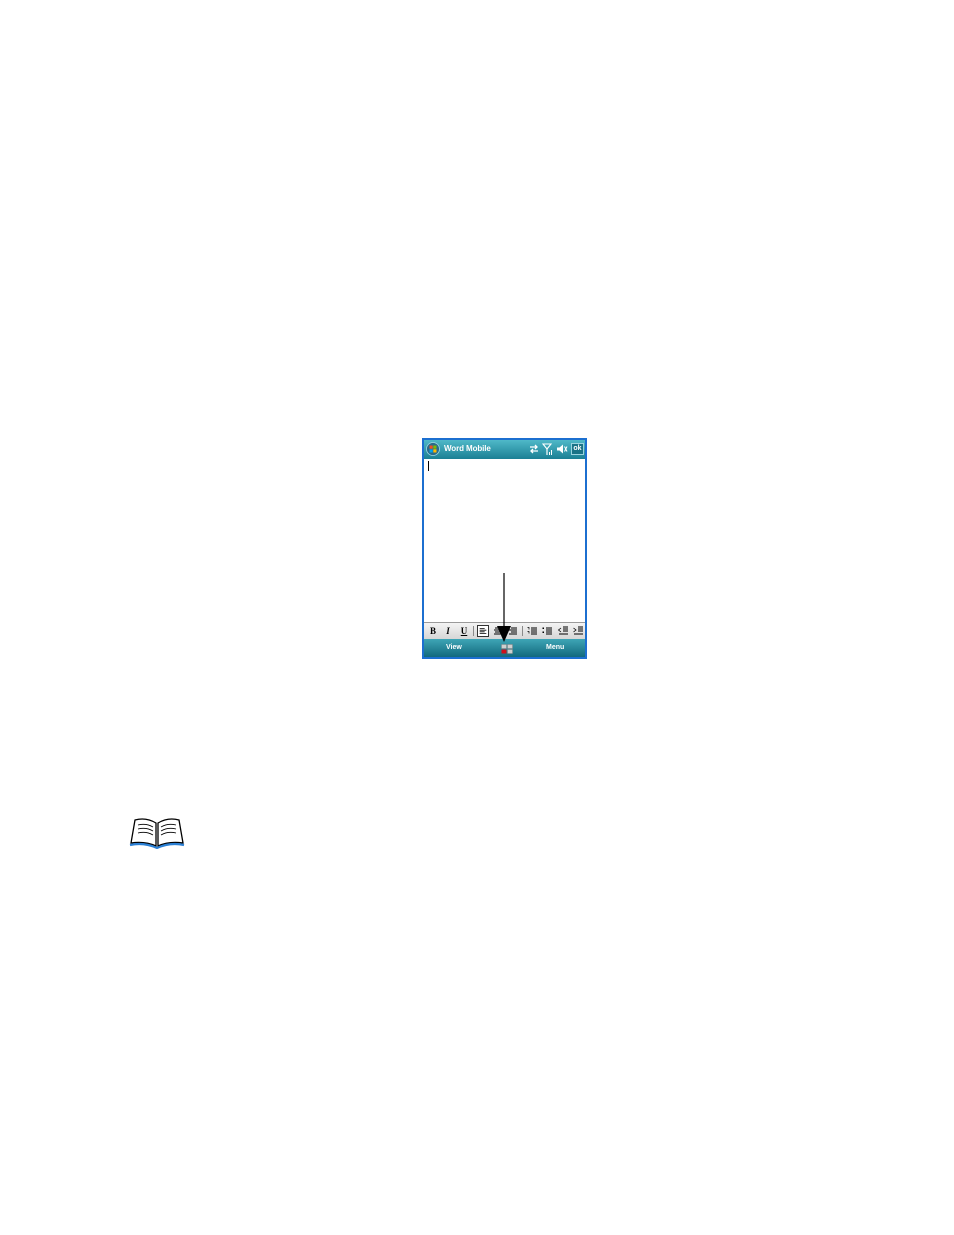 This screenshot has height=1235, width=954. Describe the element at coordinates (534, 449) in the screenshot. I see `connectivity-icon` at that location.